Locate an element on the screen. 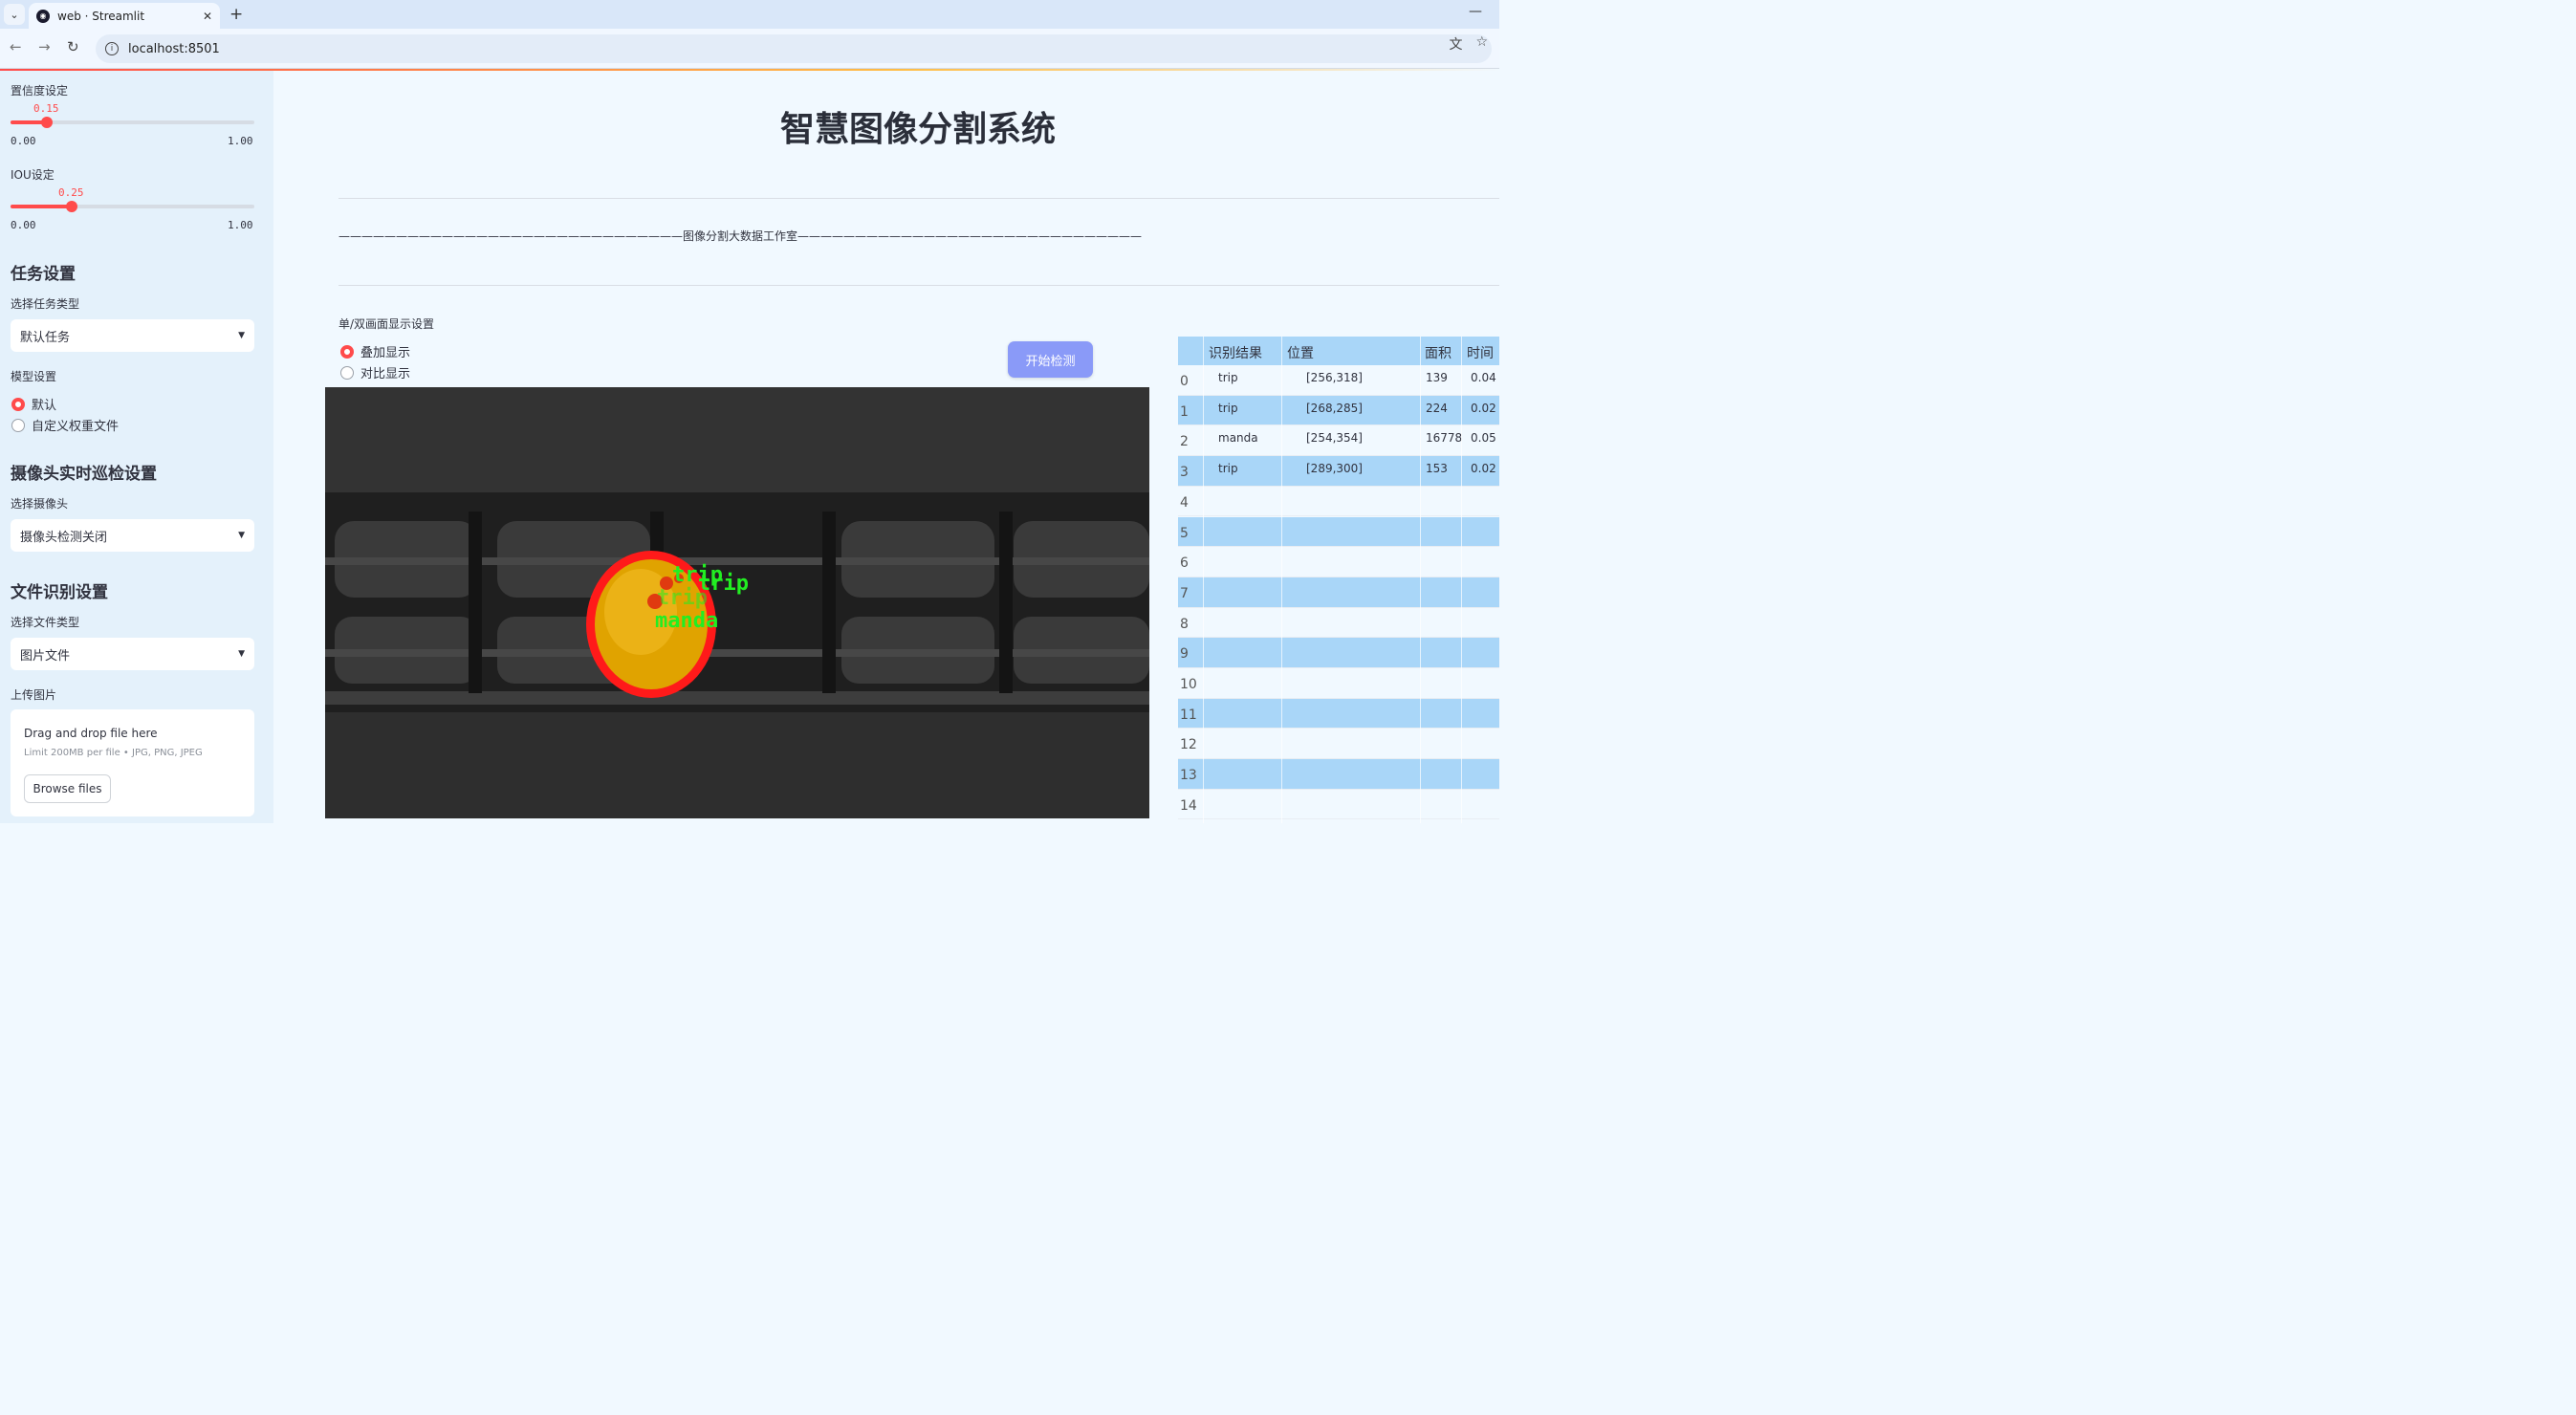  forward-arrow-icon: → is located at coordinates (44, 46).